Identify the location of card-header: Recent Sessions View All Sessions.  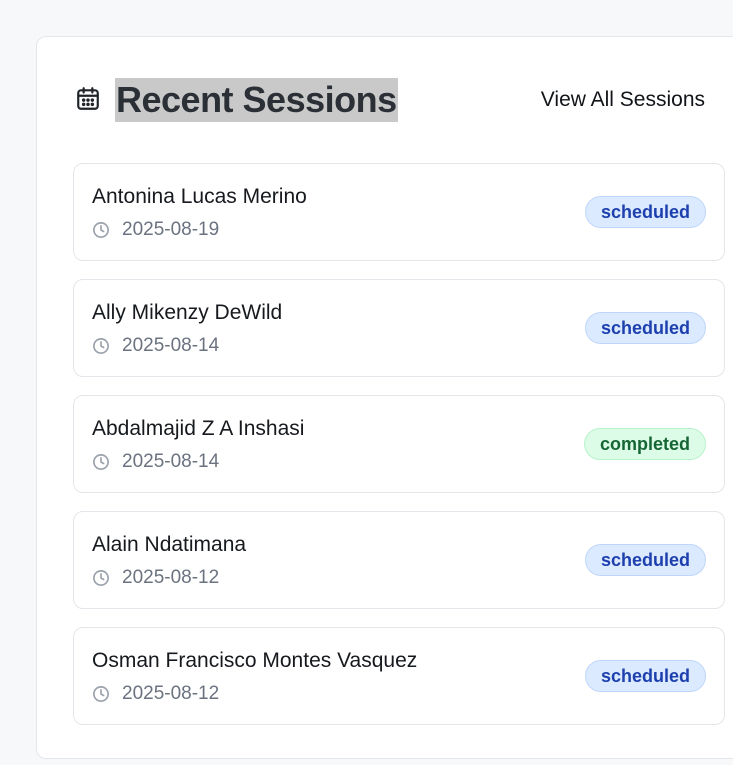
(404, 100).